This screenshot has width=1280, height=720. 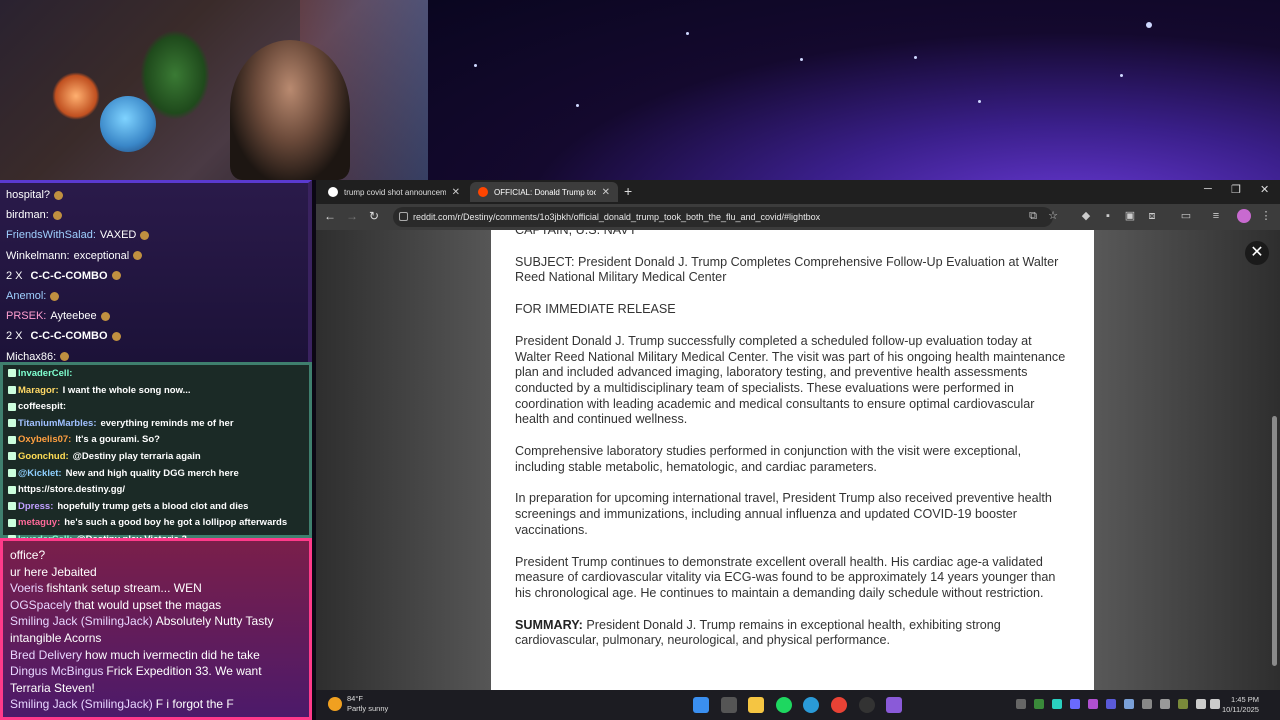 What do you see at coordinates (1257, 253) in the screenshot?
I see `close-lightbox-button: ✕` at bounding box center [1257, 253].